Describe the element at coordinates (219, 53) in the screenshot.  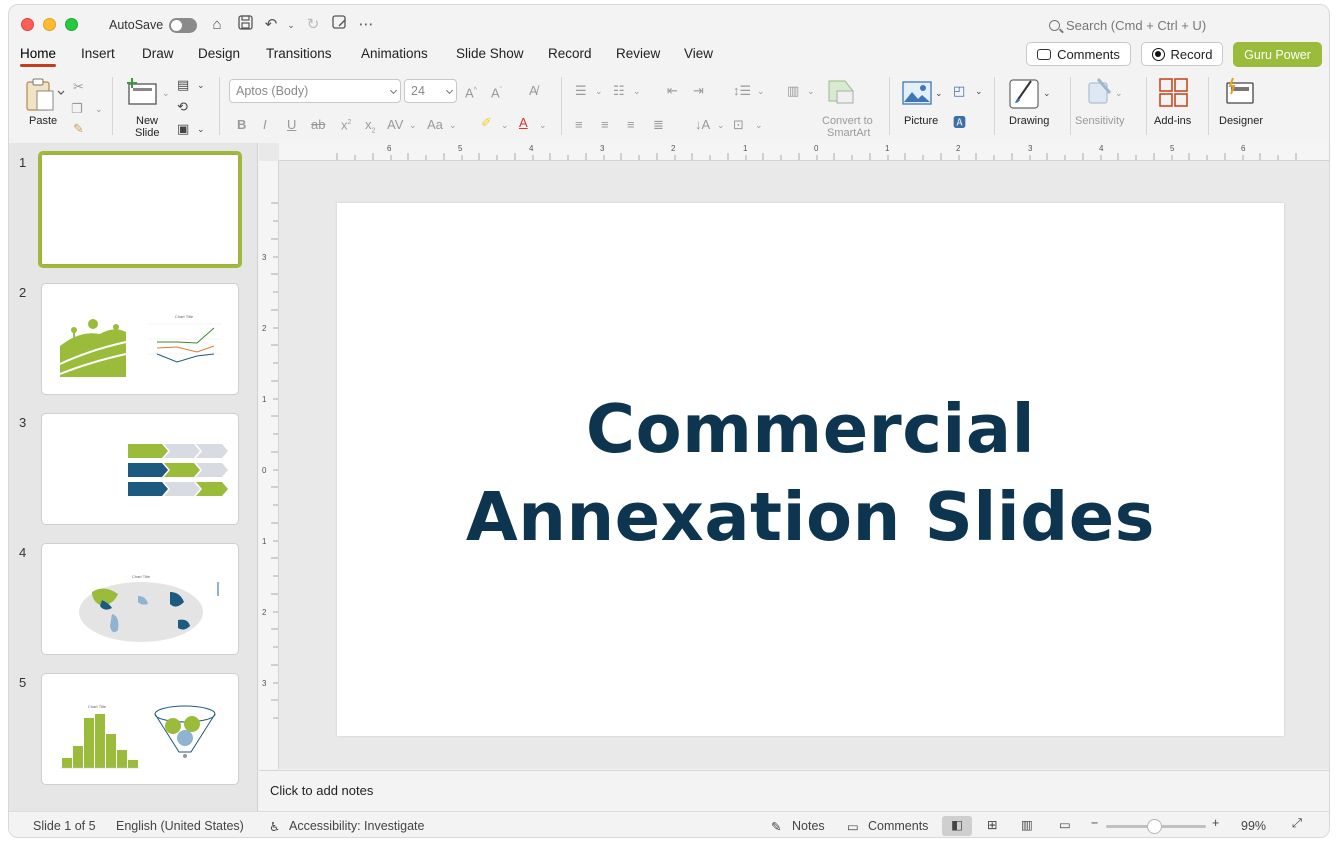
I see `tab-design: Design` at that location.